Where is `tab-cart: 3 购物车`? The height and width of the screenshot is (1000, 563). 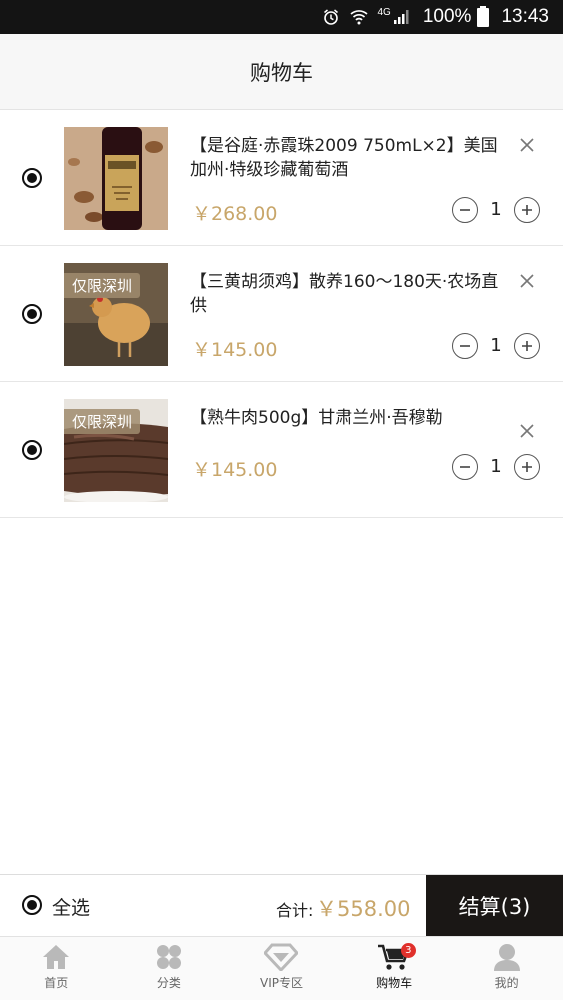
tab-cart: 3 购物车 is located at coordinates (394, 968).